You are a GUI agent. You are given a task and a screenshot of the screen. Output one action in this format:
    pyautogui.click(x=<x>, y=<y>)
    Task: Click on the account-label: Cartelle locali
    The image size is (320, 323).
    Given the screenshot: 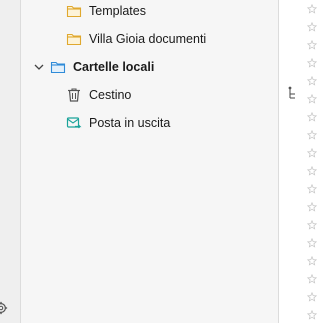 What is the action you would take?
    pyautogui.click(x=114, y=67)
    